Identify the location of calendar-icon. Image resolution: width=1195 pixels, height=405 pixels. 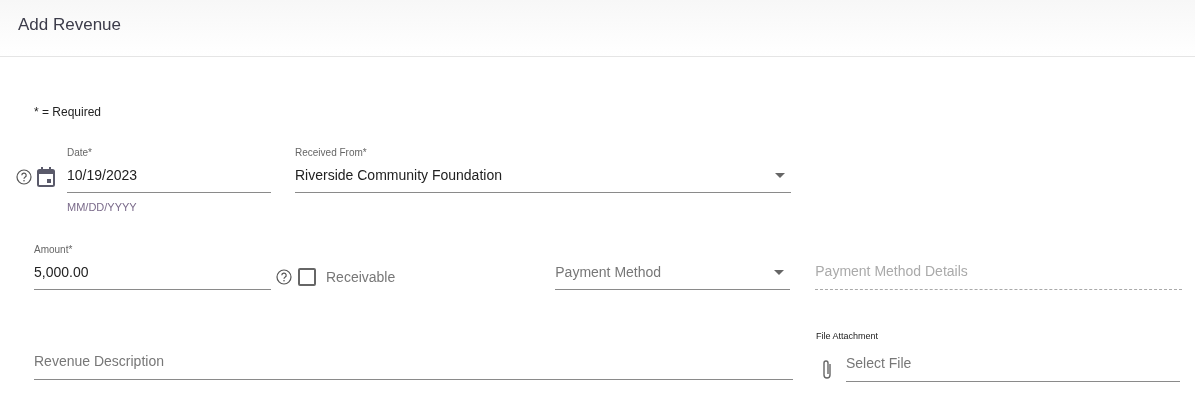
(46, 177).